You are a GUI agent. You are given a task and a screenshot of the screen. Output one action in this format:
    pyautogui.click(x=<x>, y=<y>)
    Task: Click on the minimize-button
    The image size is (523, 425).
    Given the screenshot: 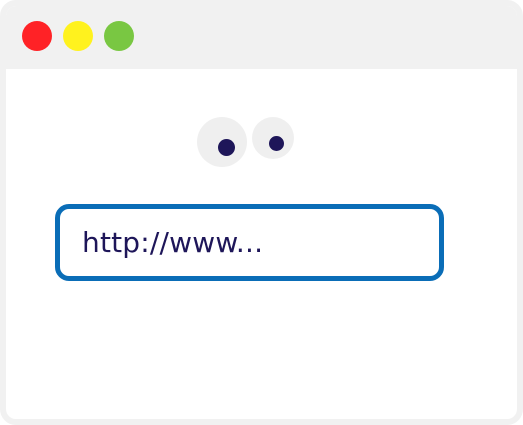 What is the action you would take?
    pyautogui.click(x=78, y=36)
    